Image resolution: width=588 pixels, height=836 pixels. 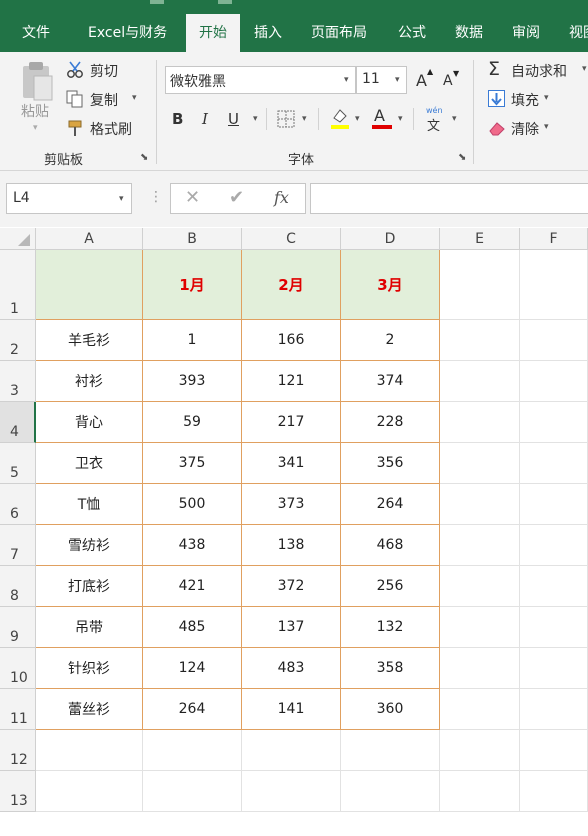 What do you see at coordinates (18, 340) in the screenshot?
I see `row-header-2: 2` at bounding box center [18, 340].